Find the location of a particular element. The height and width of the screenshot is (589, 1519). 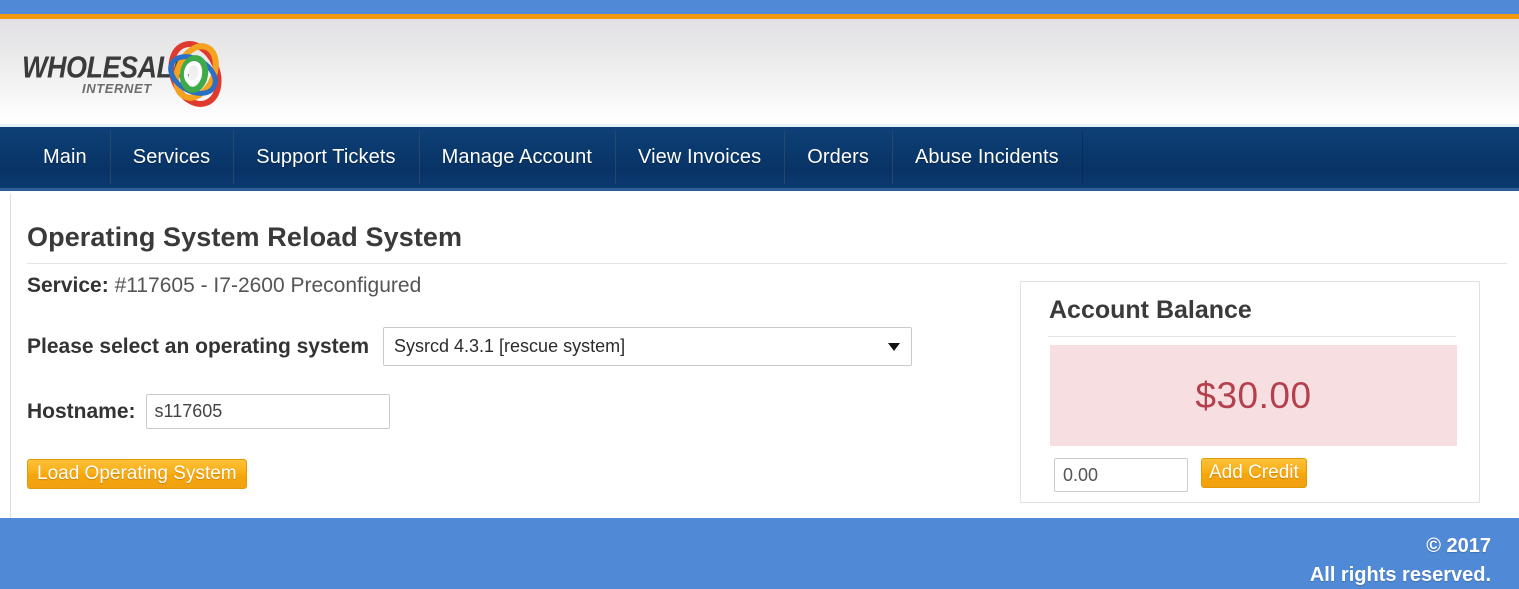

account-balance-divider is located at coordinates (1252, 336).